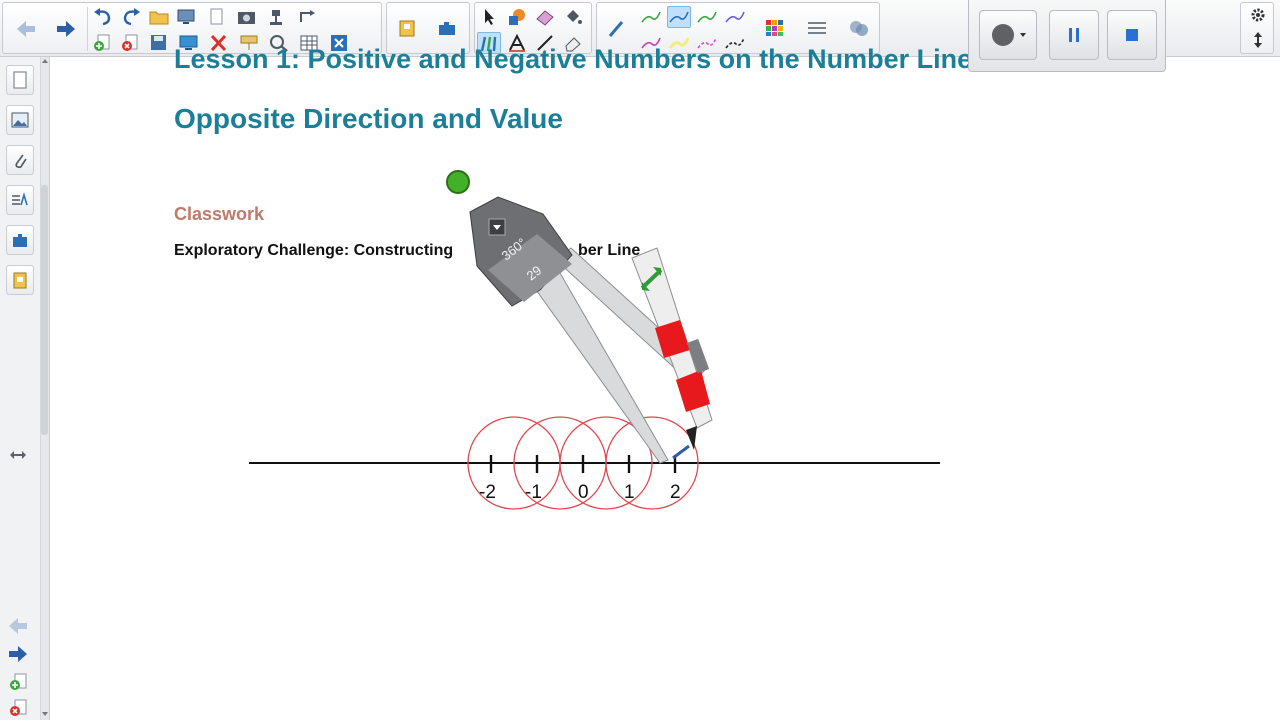  What do you see at coordinates (1023, 35) in the screenshot?
I see `record-options-icon` at bounding box center [1023, 35].